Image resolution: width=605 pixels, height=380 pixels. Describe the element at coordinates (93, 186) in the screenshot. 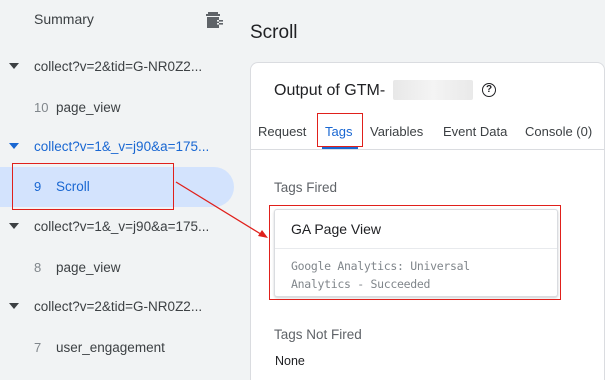

I see `annotation-box-scroll` at that location.